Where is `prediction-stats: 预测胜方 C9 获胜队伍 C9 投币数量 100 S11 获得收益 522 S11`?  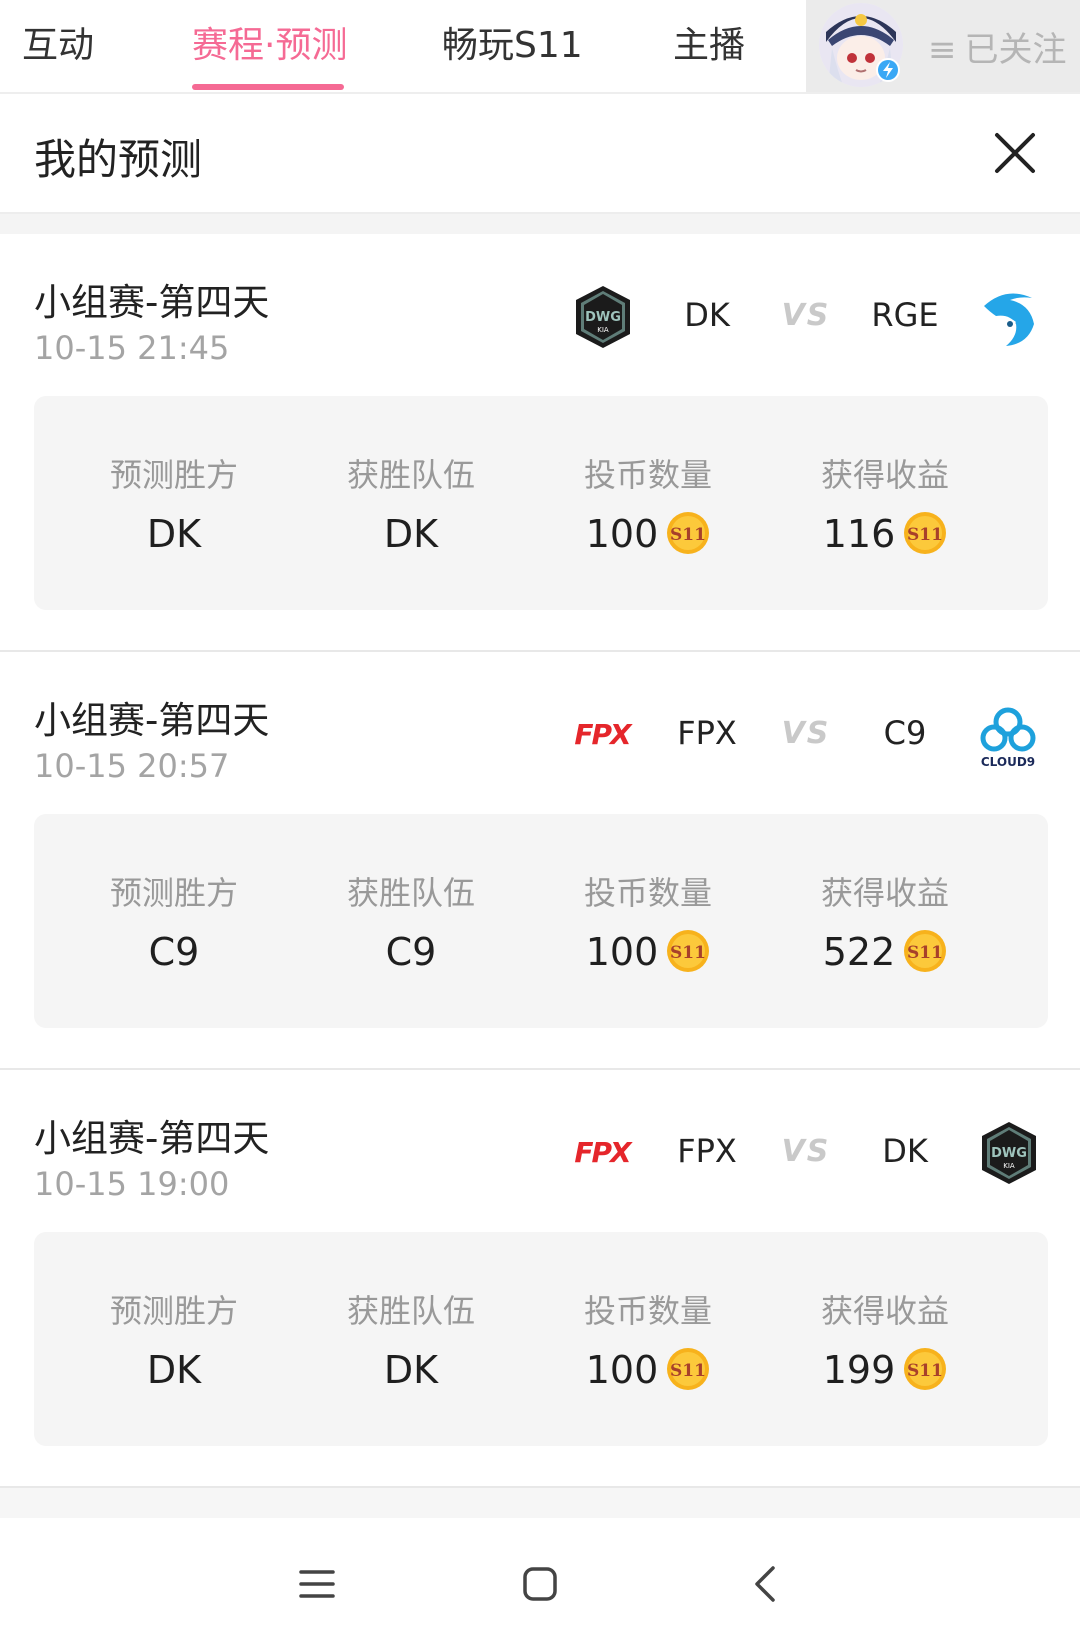 prediction-stats: 预测胜方 C9 获胜队伍 C9 投币数量 100 S11 获得收益 522 S11 is located at coordinates (541, 921).